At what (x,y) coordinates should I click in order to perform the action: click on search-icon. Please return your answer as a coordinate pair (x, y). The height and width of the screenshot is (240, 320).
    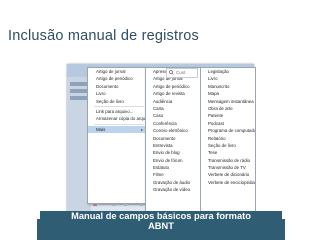
    Looking at the image, I should click on (171, 72).